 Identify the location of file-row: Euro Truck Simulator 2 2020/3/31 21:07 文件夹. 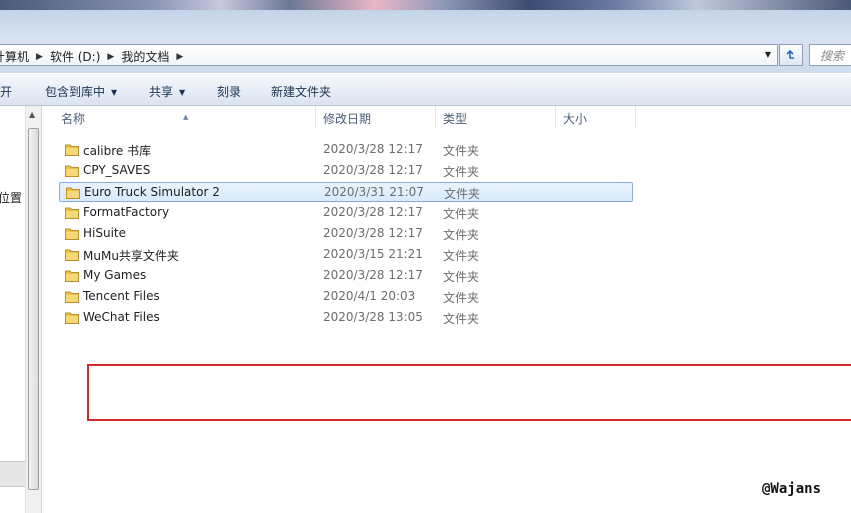
(346, 192).